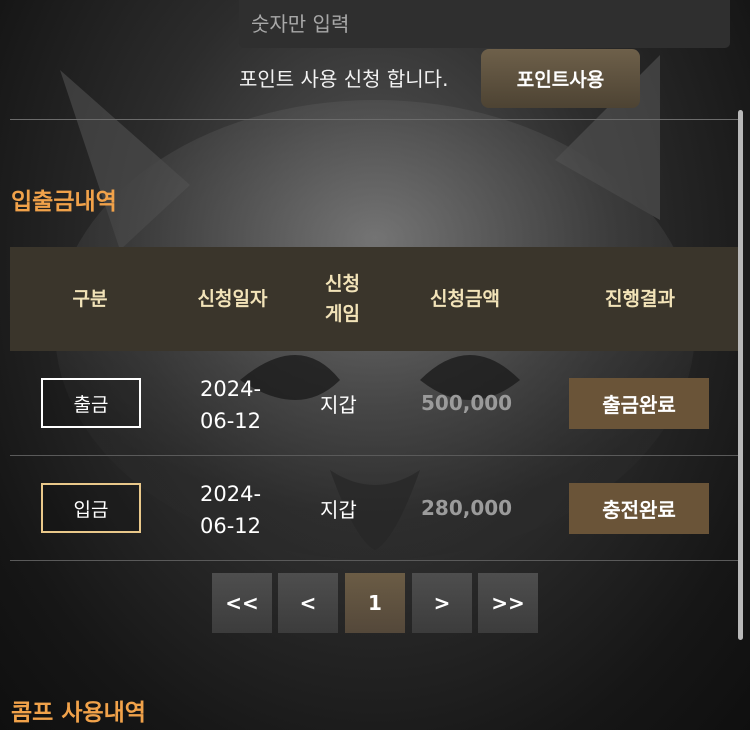 Image resolution: width=750 pixels, height=730 pixels. What do you see at coordinates (740, 375) in the screenshot?
I see `scrollbar` at bounding box center [740, 375].